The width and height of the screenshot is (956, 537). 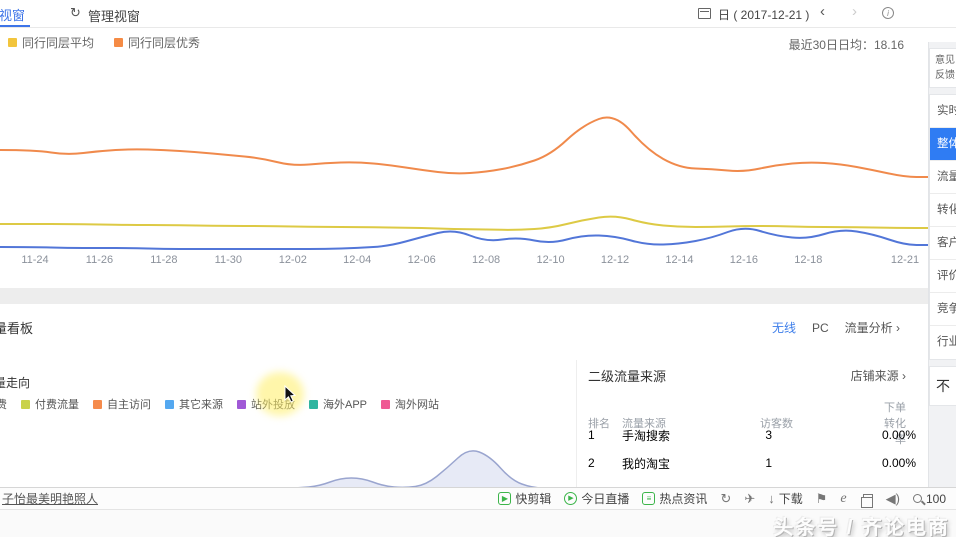 What do you see at coordinates (12, 14) in the screenshot?
I see `tab-business-window: 营视窗` at bounding box center [12, 14].